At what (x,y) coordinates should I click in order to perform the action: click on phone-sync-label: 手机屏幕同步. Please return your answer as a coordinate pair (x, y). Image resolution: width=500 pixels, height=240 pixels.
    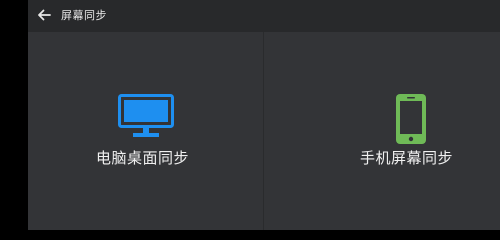
    Looking at the image, I should click on (407, 158).